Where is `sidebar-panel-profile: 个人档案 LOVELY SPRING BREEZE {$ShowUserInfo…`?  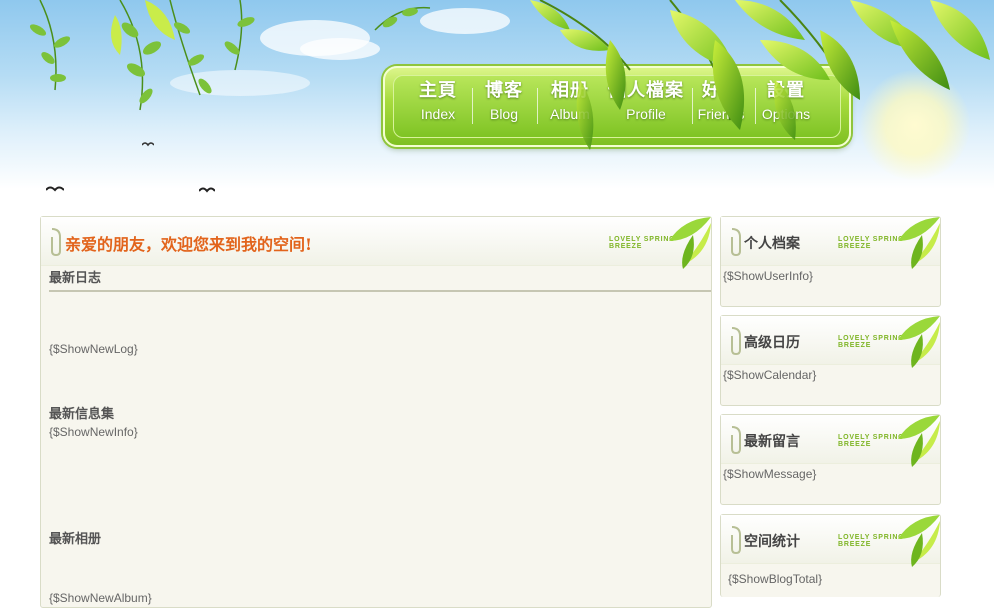
sidebar-panel-profile: 个人档案 LOVELY SPRING BREEZE {$ShowUserInfo… is located at coordinates (830, 261).